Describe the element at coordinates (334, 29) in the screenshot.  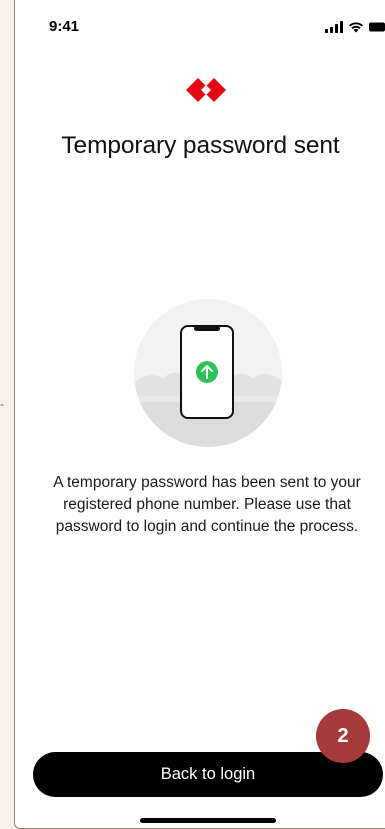
I see `cellular-signal-icon` at that location.